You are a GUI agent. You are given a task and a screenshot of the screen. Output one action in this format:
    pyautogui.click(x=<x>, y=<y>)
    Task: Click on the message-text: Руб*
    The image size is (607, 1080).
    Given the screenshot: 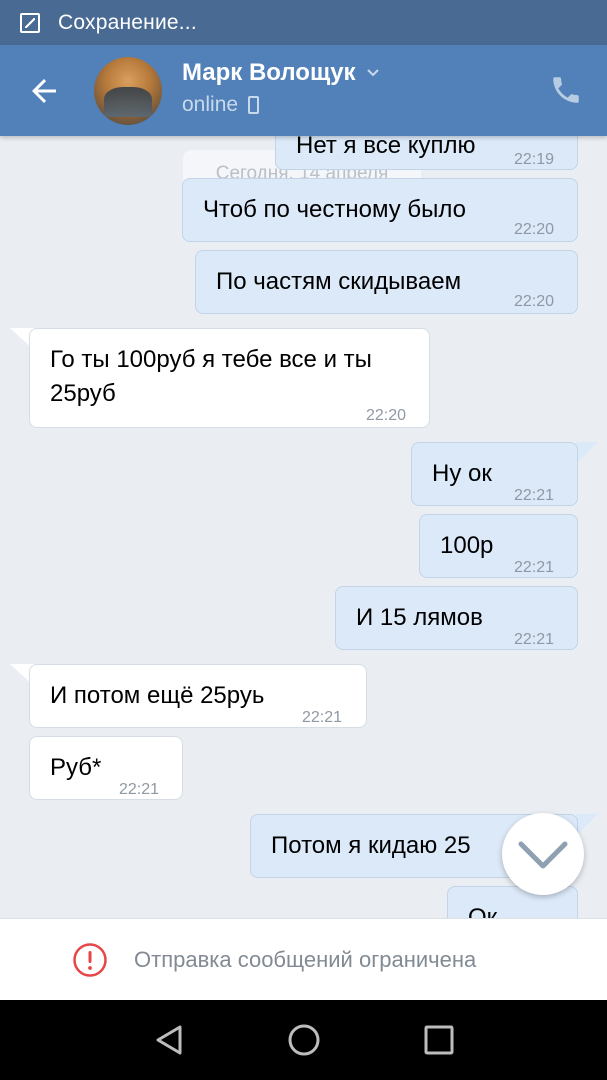 What is the action you would take?
    pyautogui.click(x=76, y=767)
    